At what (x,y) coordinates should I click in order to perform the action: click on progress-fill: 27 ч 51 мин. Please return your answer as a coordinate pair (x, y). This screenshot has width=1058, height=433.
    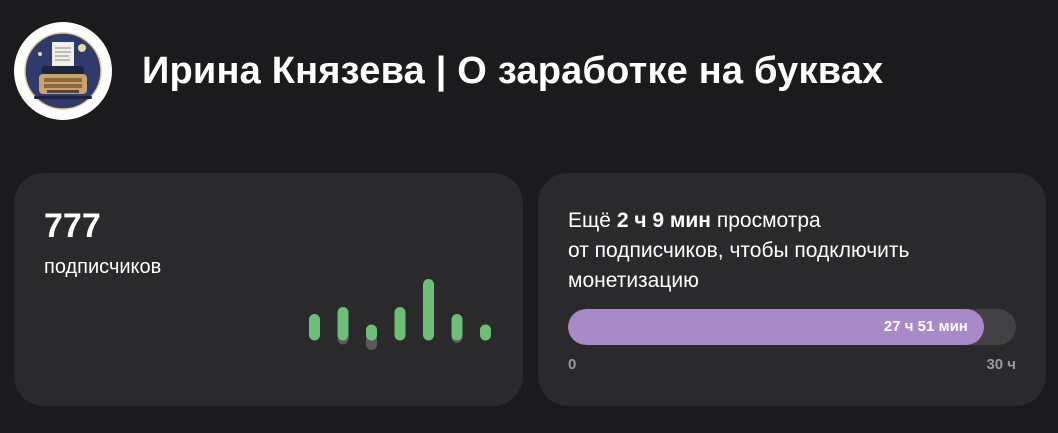
    Looking at the image, I should click on (776, 327).